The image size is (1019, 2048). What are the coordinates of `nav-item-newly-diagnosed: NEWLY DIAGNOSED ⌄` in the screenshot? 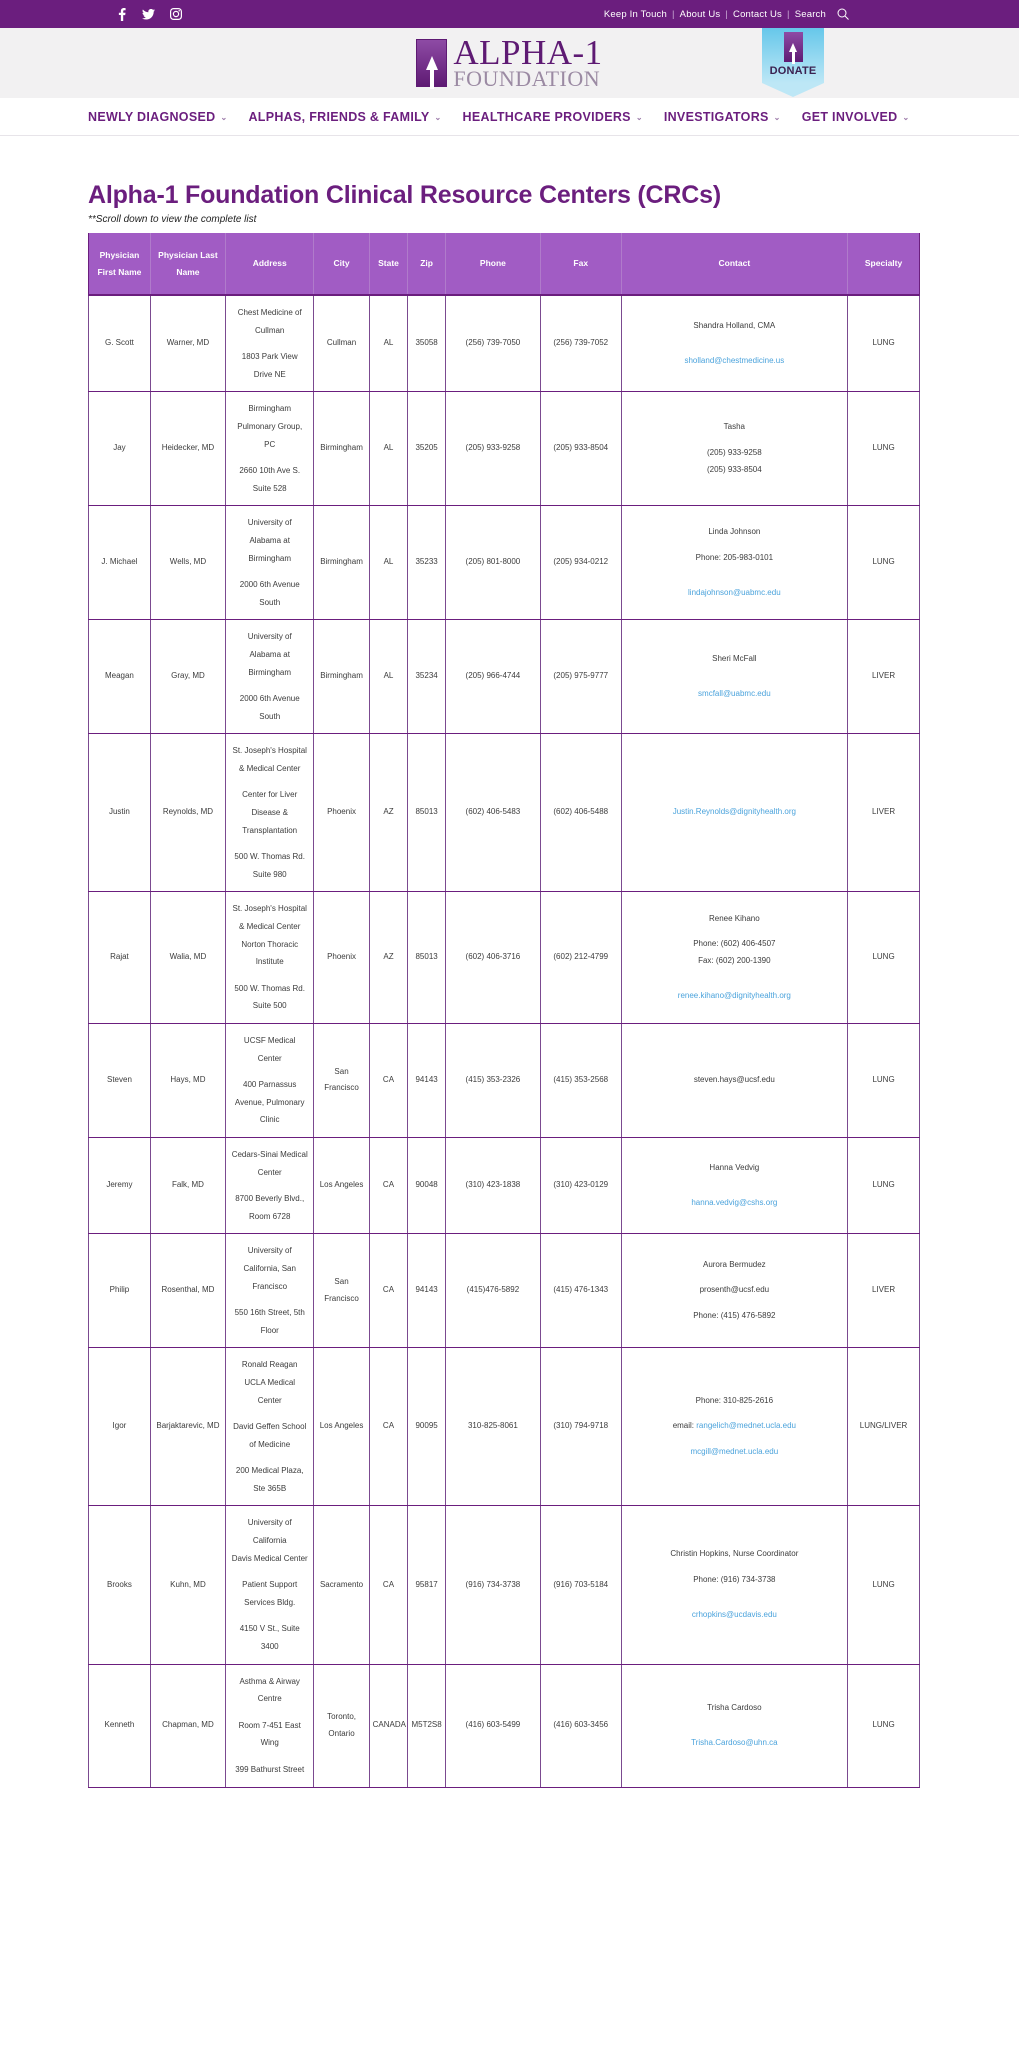 It's located at (157, 117).